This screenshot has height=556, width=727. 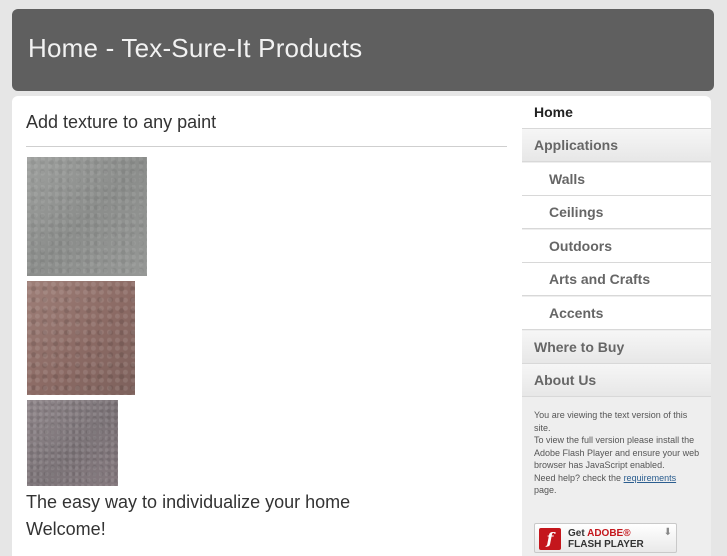 I want to click on notice-line-help: Need help? check the requirements, so click(x=619, y=478).